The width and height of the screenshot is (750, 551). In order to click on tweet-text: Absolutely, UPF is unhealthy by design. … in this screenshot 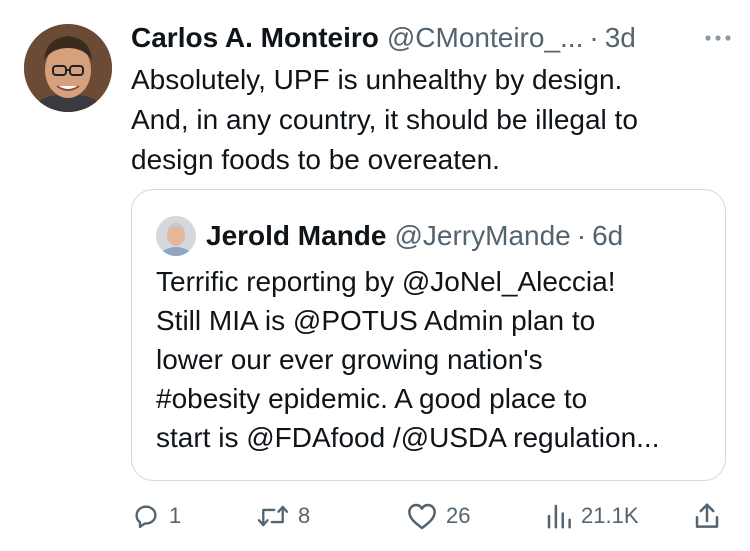, I will do `click(384, 119)`.